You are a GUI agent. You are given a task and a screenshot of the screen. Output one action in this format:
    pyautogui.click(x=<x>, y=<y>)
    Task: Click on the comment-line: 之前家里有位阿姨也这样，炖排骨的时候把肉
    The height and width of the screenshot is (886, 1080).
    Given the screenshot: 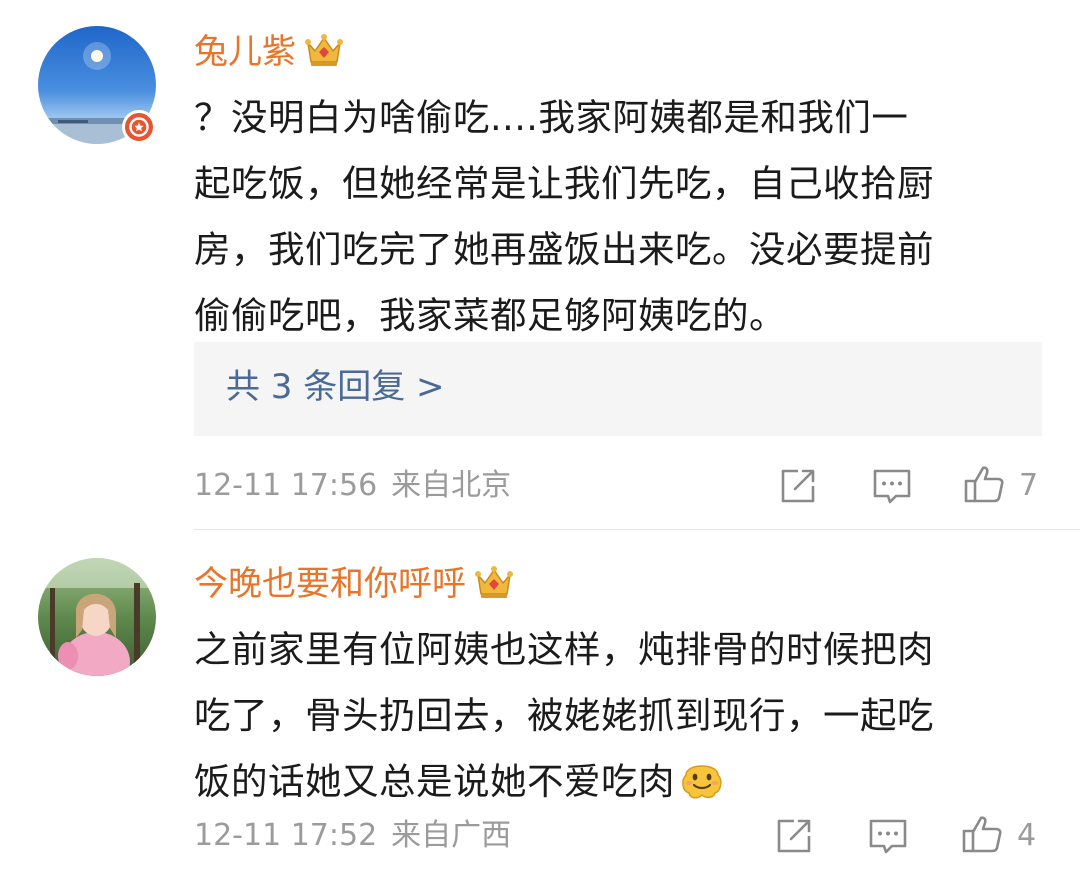 What is the action you would take?
    pyautogui.click(x=564, y=649)
    